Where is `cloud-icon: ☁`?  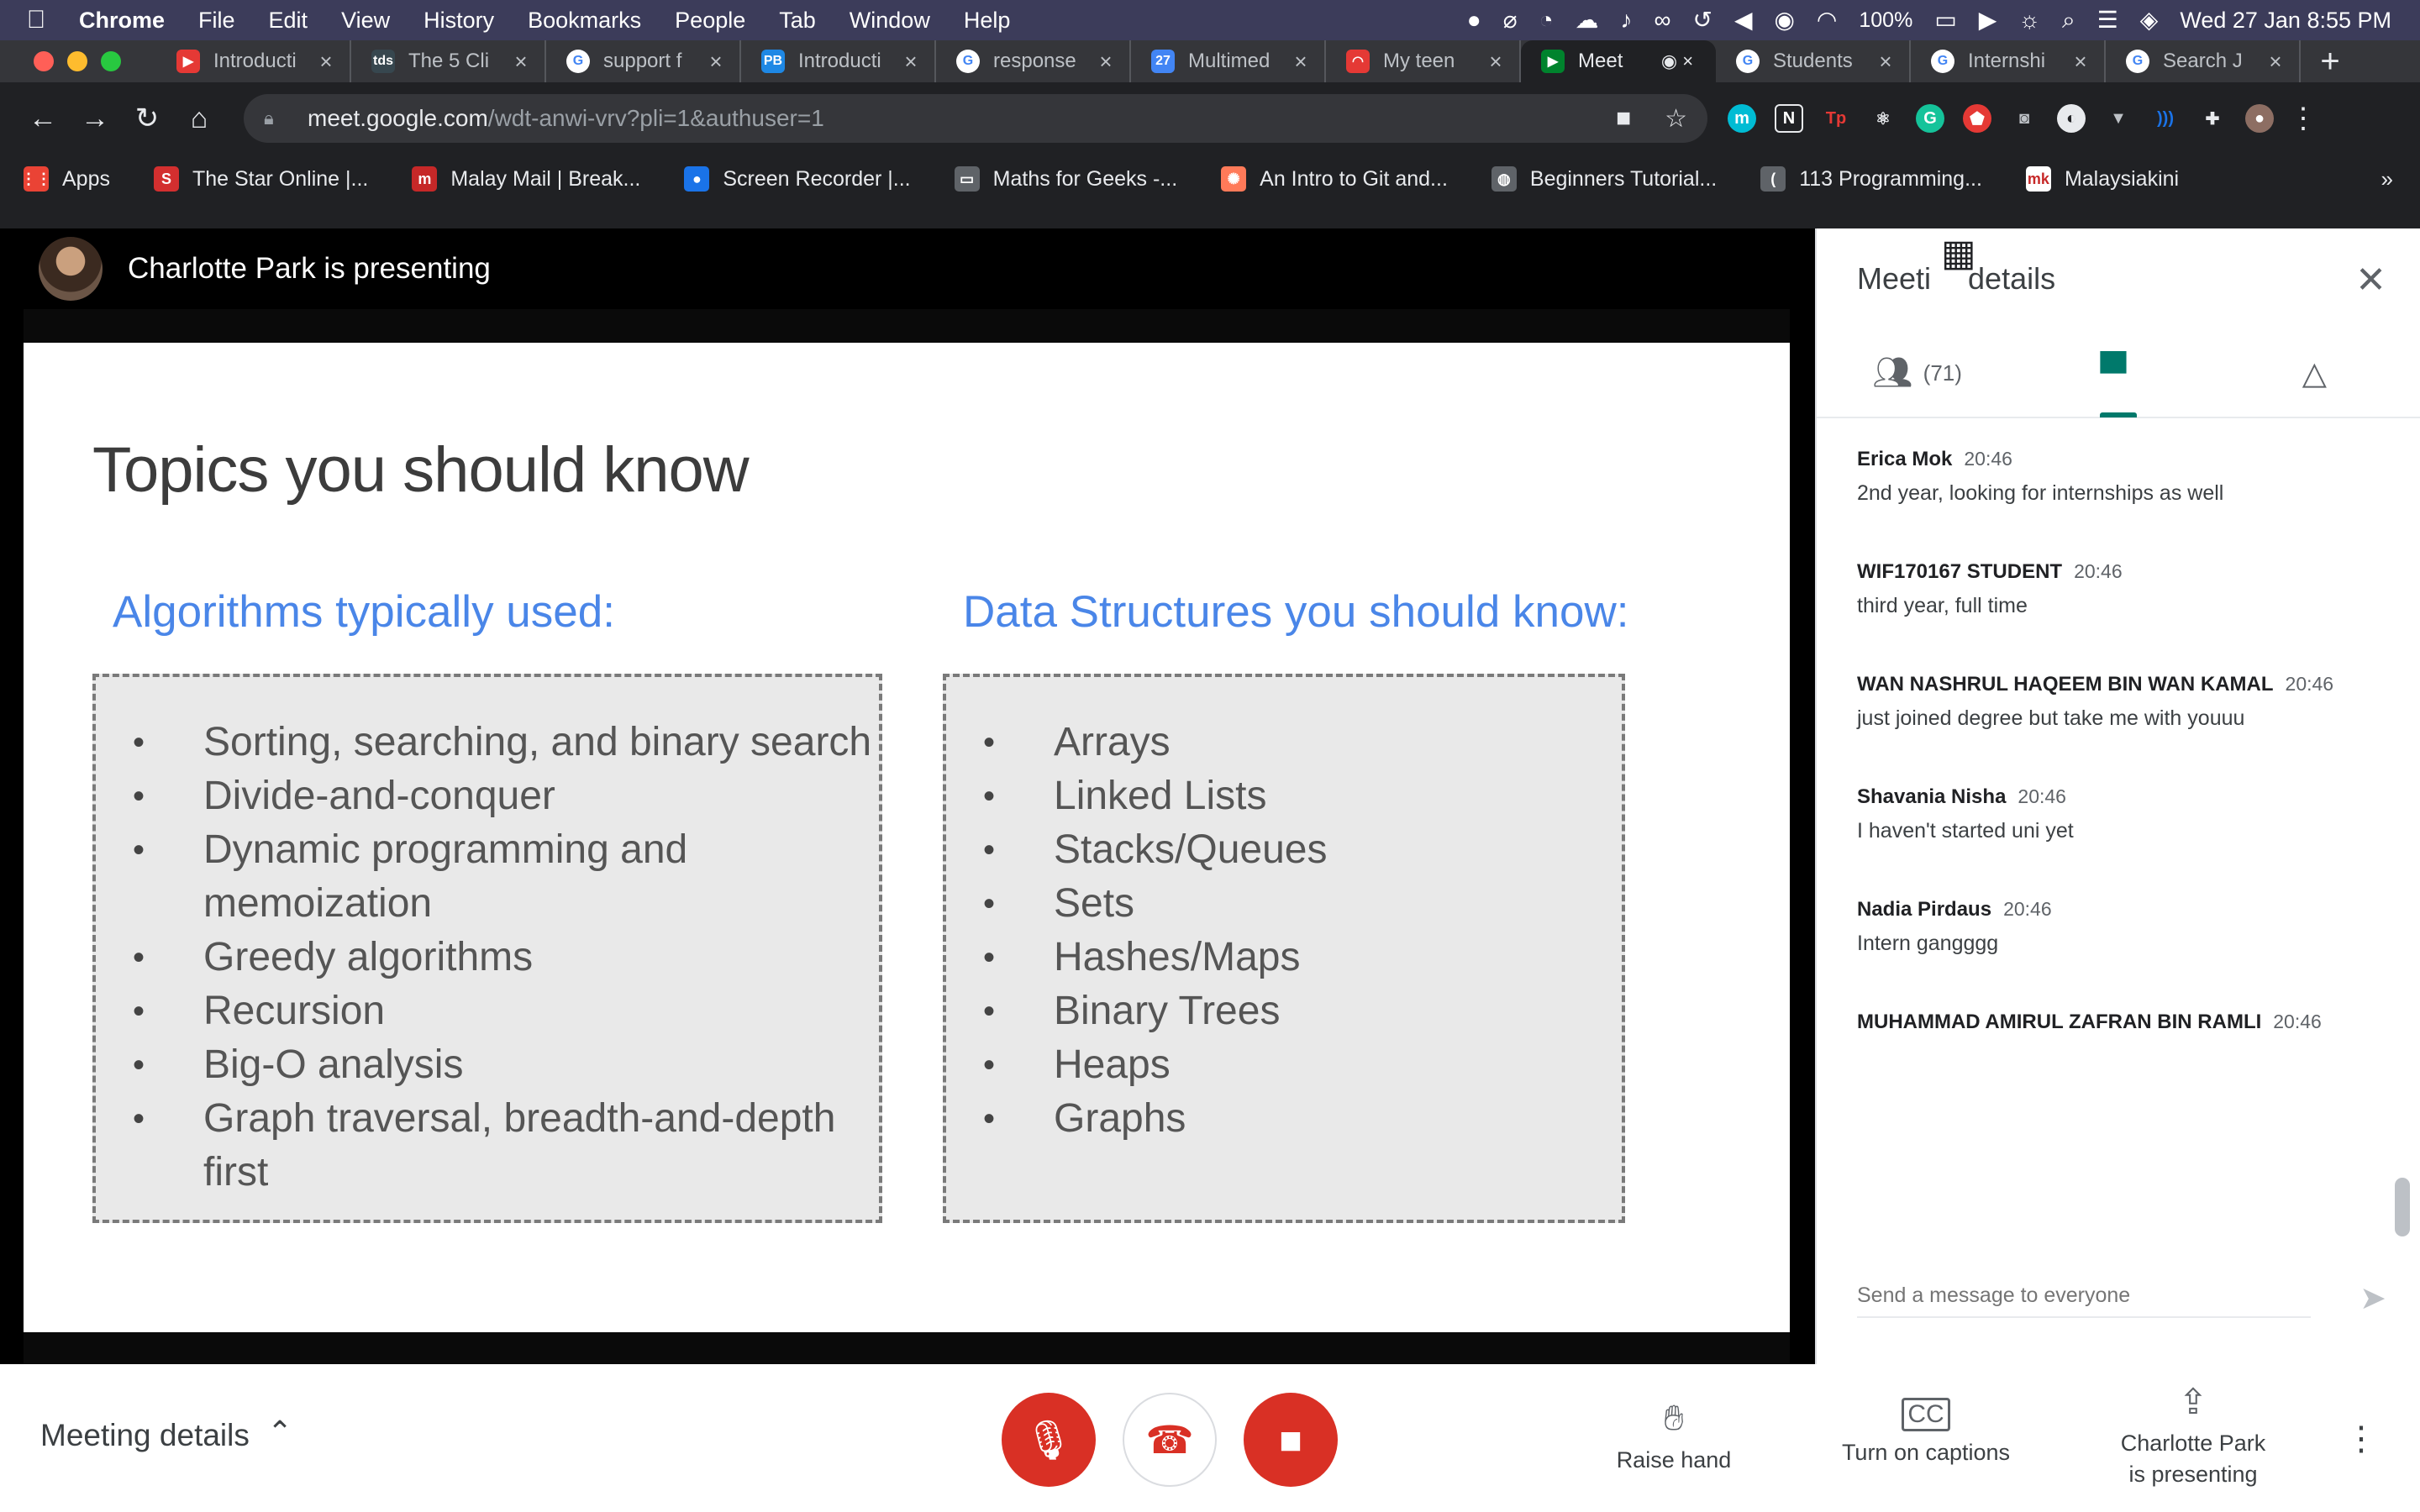
cloud-icon: ☁ is located at coordinates (1588, 20).